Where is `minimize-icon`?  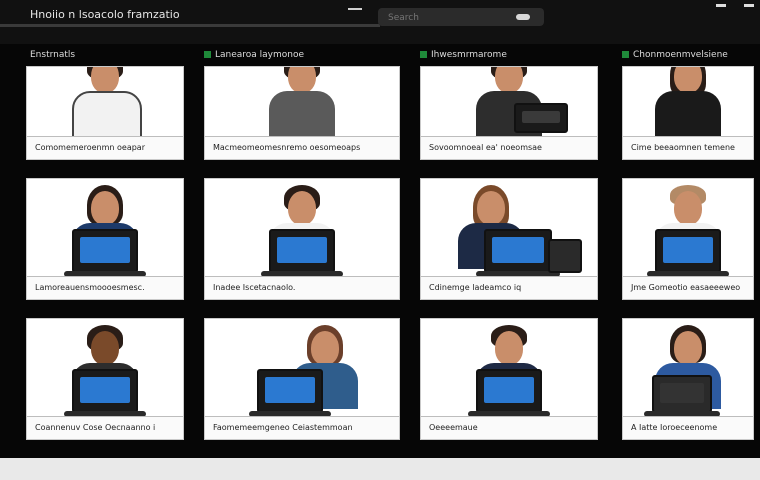 minimize-icon is located at coordinates (355, 9).